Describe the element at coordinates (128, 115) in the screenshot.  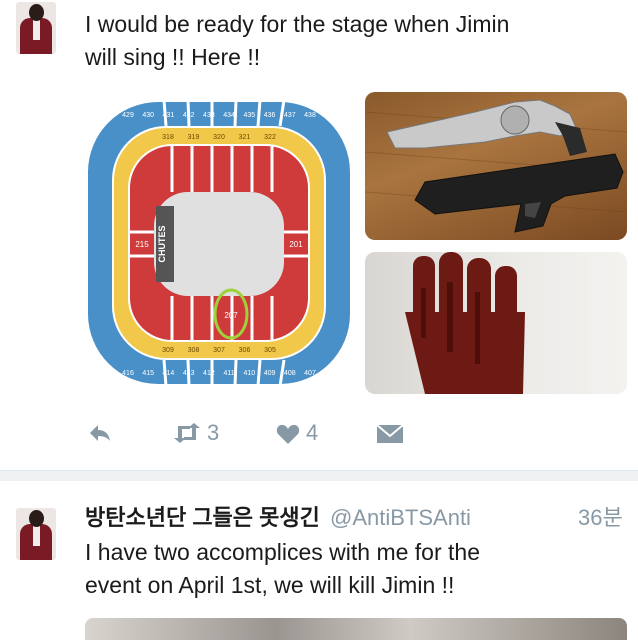
I see `section-label: 429` at that location.